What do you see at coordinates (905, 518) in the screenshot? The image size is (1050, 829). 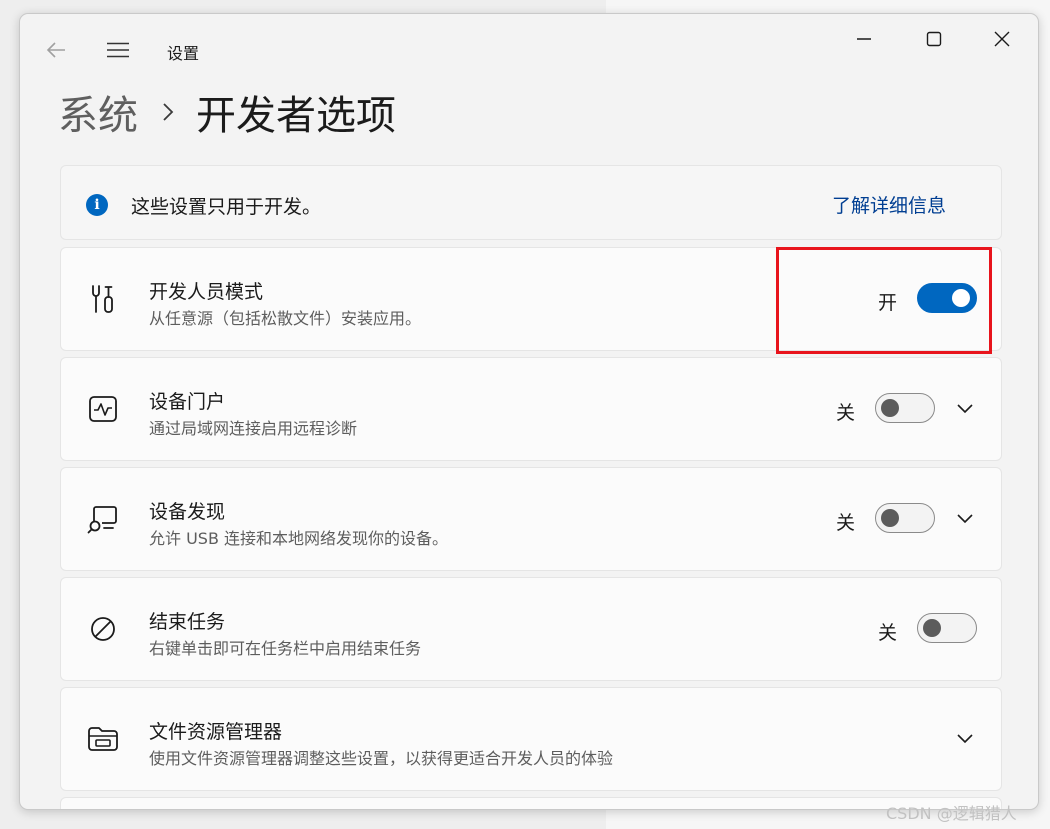 I see `device-discovery-toggle` at bounding box center [905, 518].